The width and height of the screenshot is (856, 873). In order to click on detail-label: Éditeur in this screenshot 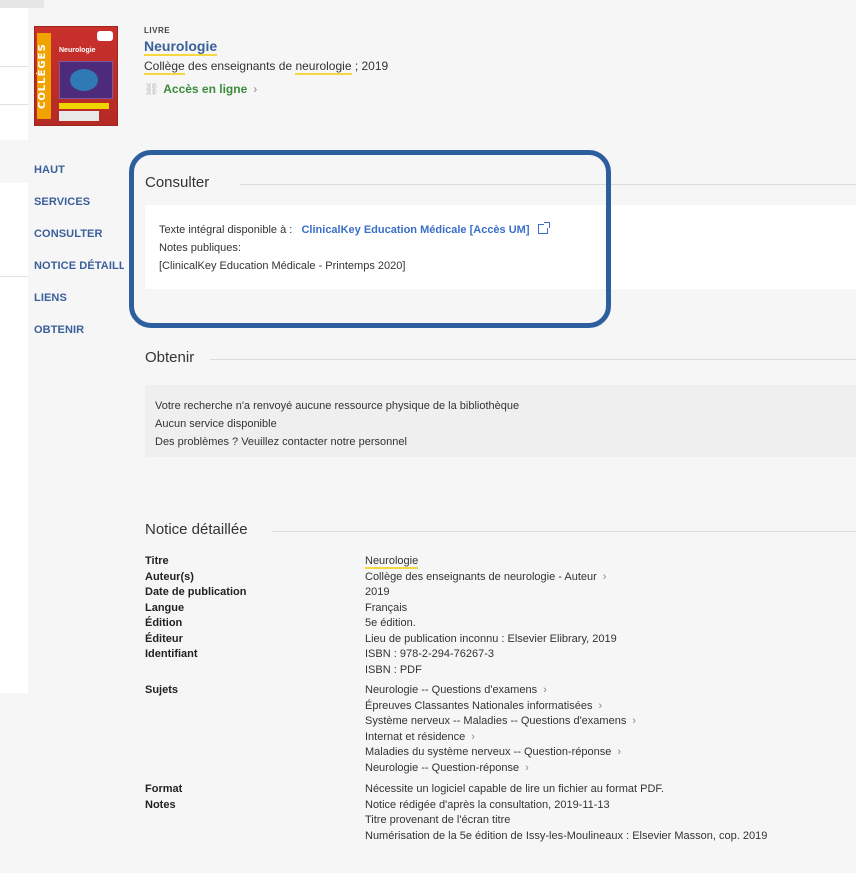, I will do `click(164, 638)`.